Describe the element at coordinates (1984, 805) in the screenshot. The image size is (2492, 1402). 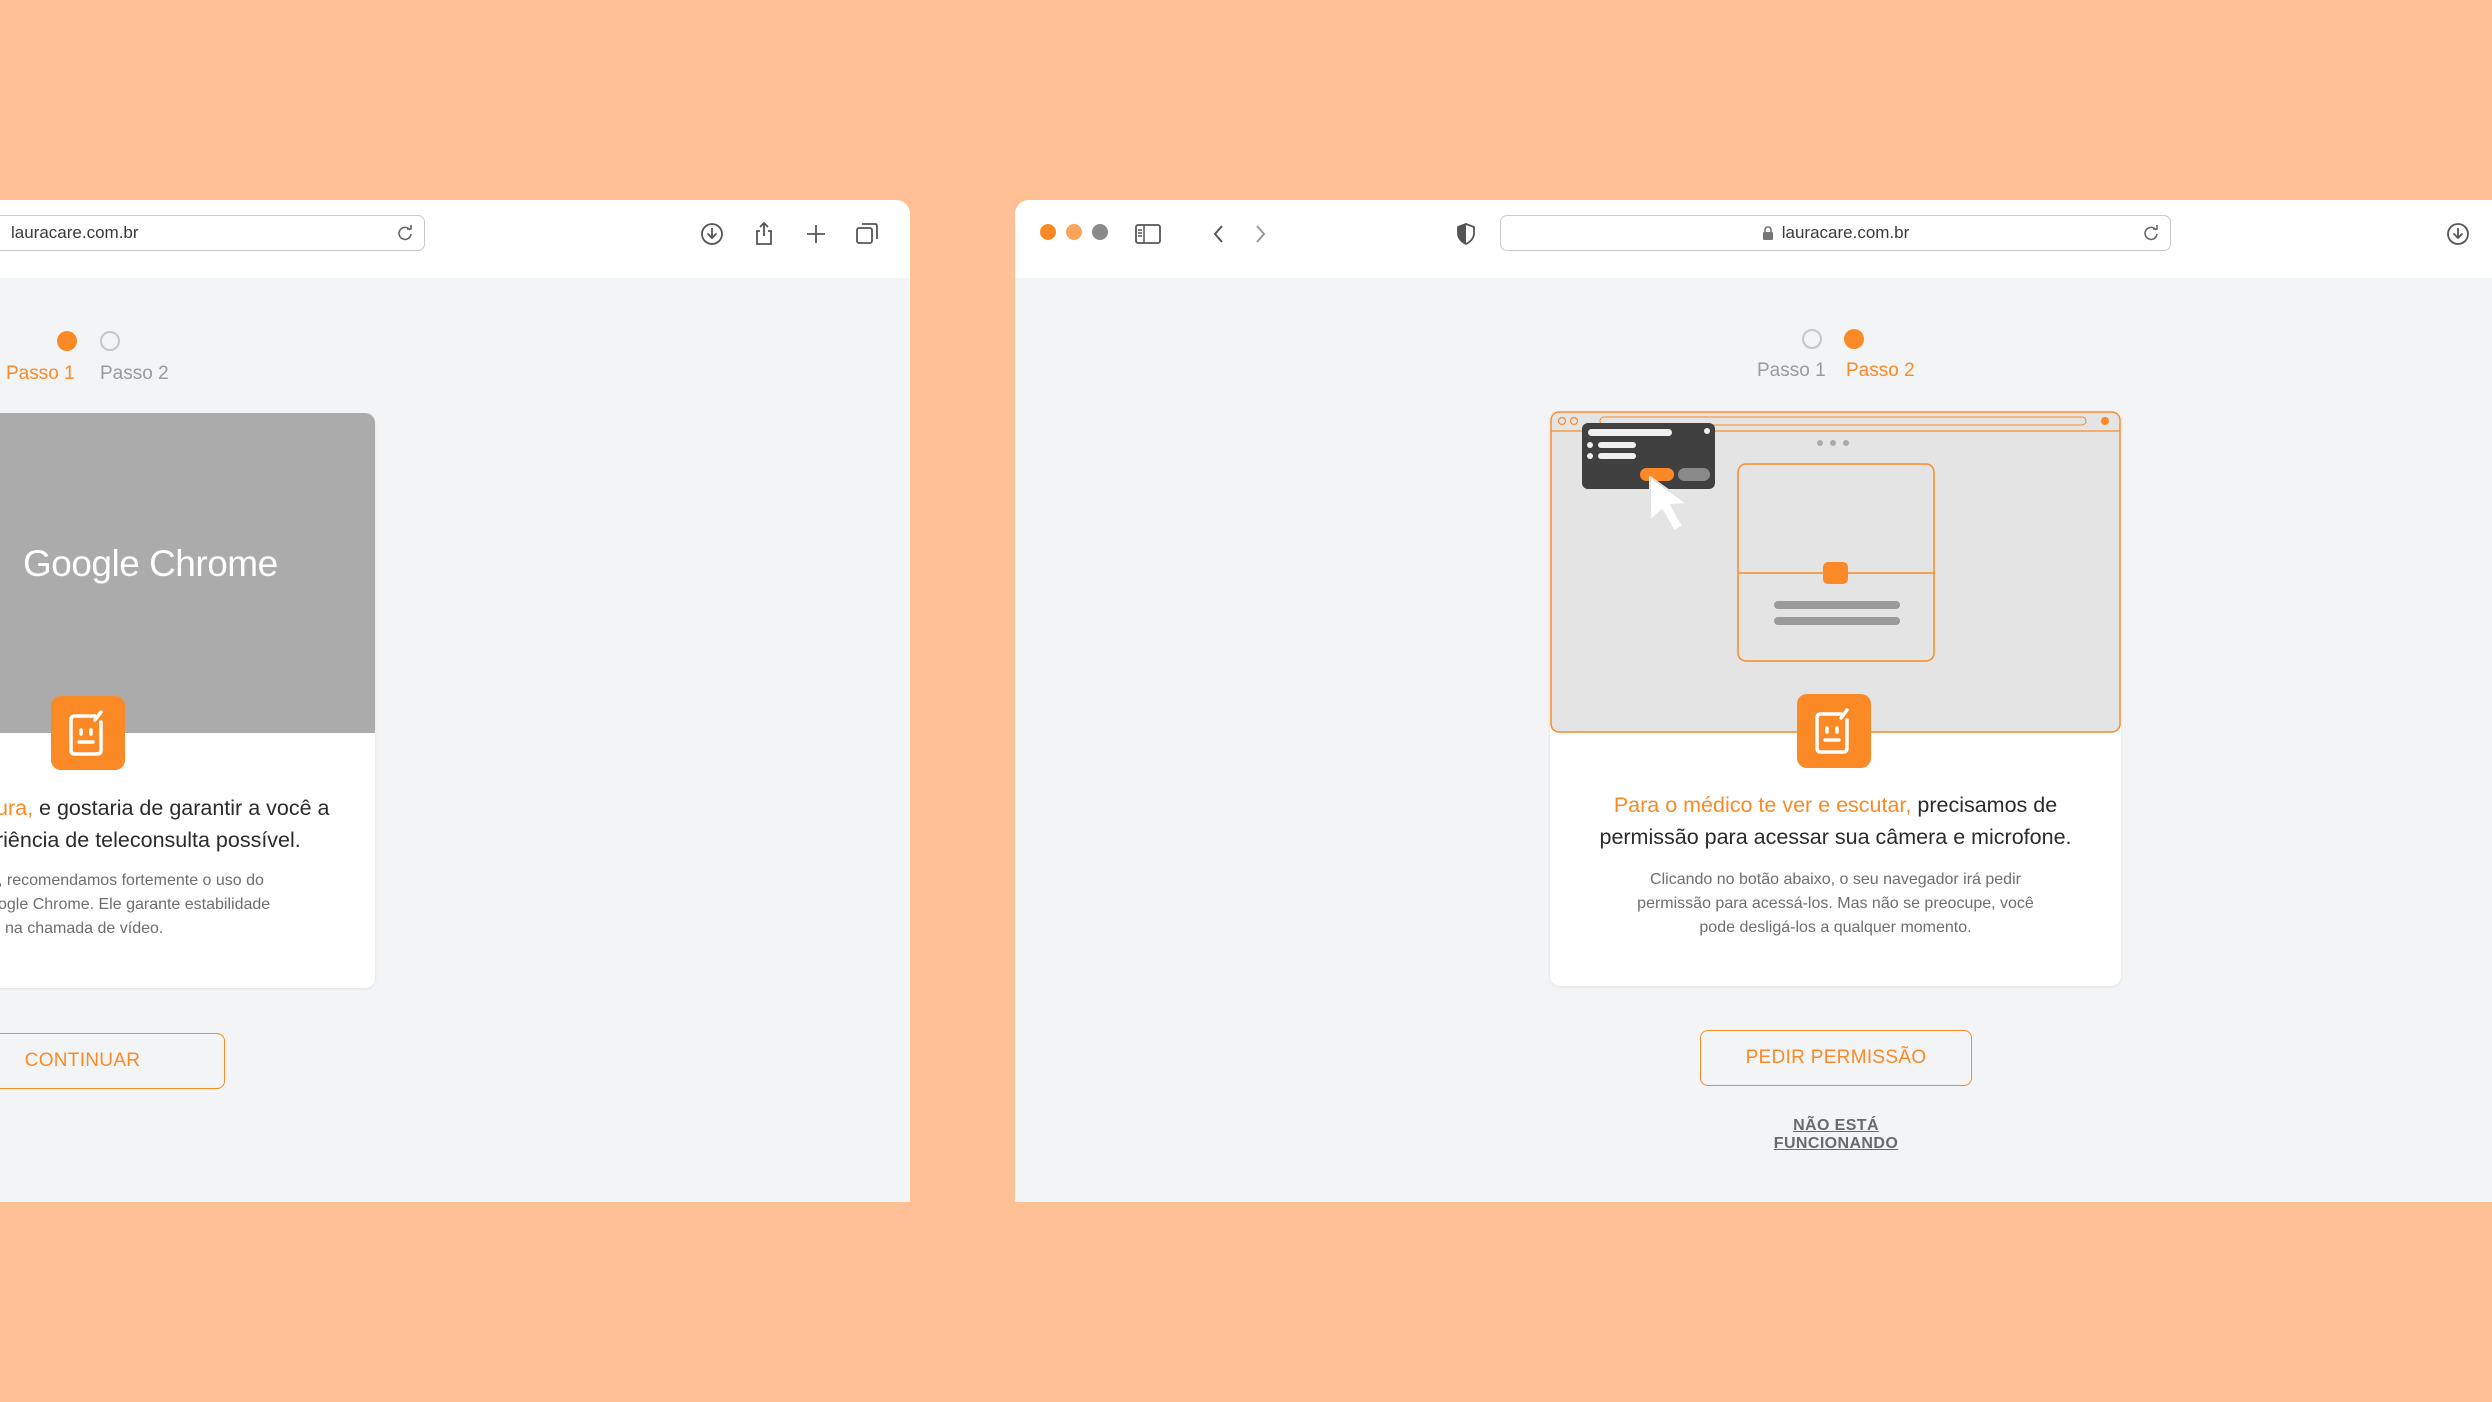
I see `headline-line1: precisamos de` at that location.